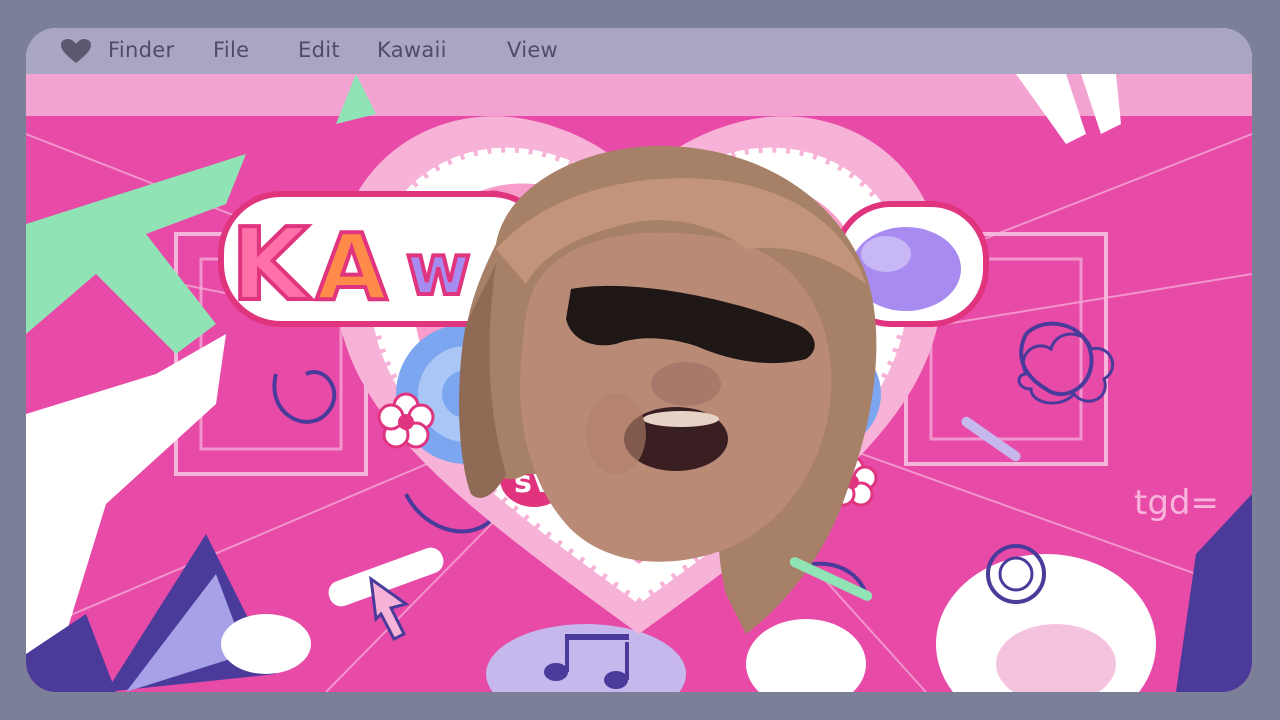 The height and width of the screenshot is (720, 1280). Describe the element at coordinates (351, 267) in the screenshot. I see `title-letter-a: A` at that location.